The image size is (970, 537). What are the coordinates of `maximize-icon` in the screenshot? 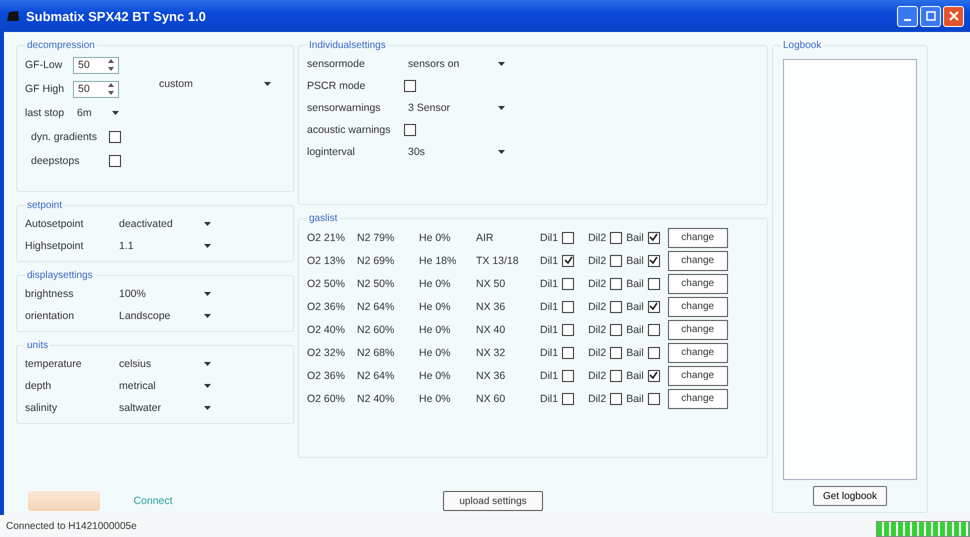 It's located at (931, 16).